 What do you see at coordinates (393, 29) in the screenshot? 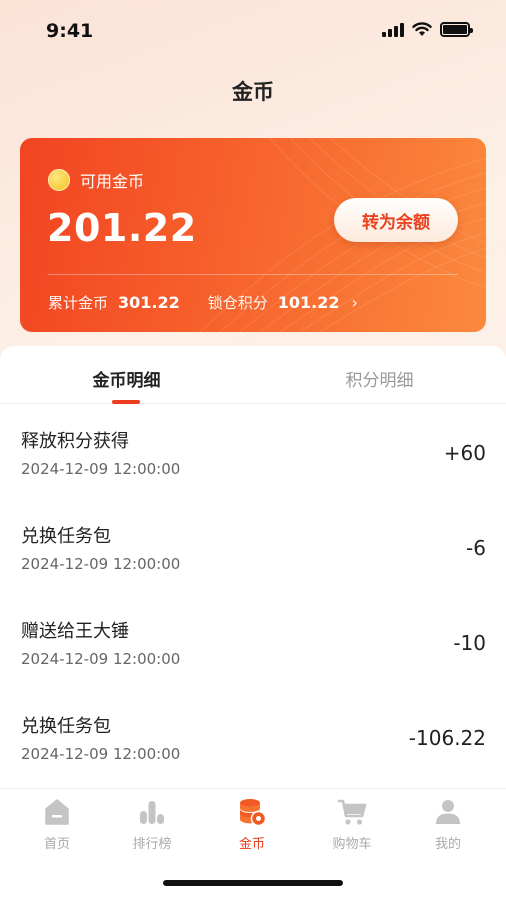
I see `cellular-signal-icon` at bounding box center [393, 29].